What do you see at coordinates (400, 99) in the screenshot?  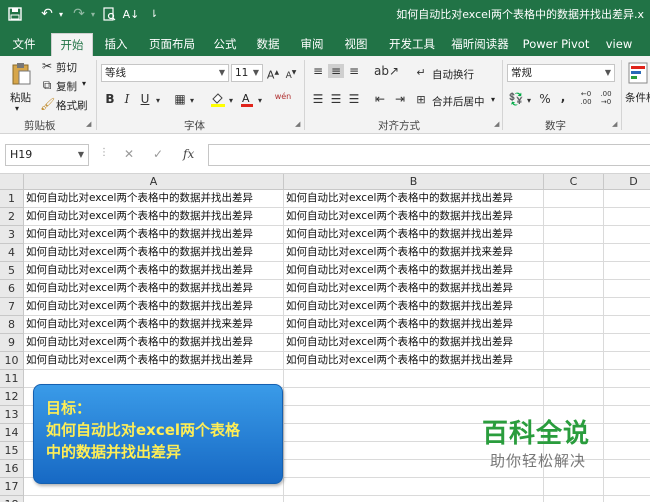 I see `increase-indent-icon: ⇥` at bounding box center [400, 99].